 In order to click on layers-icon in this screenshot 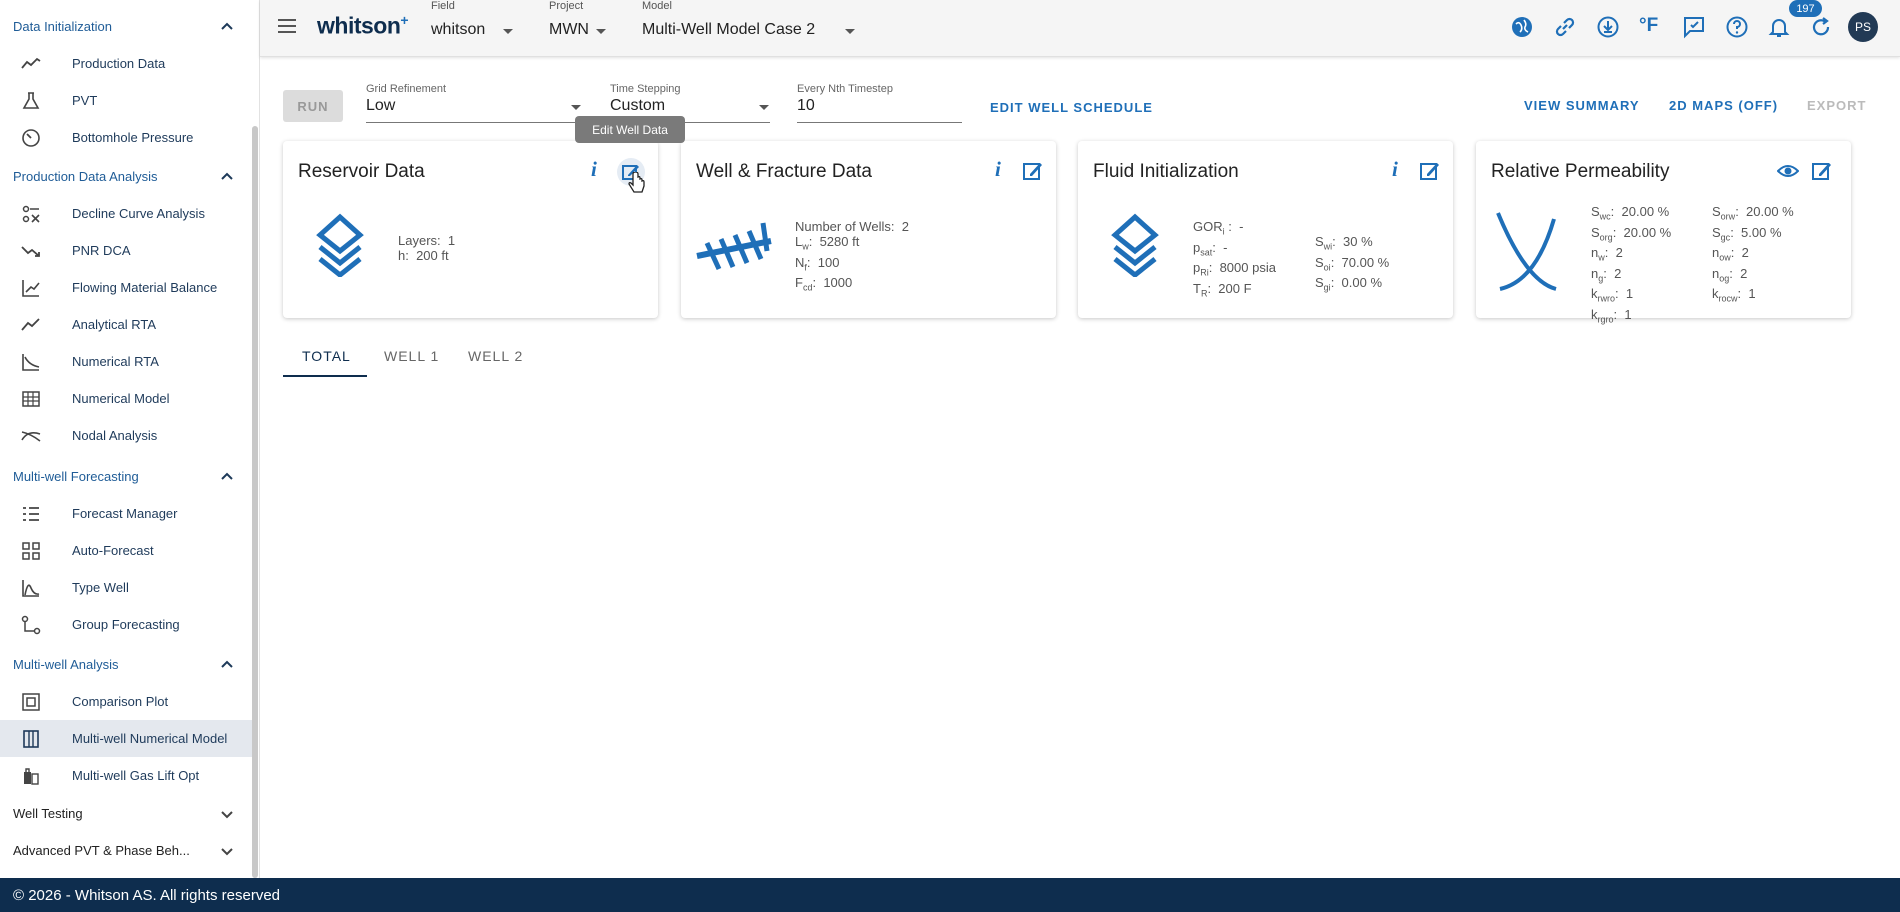, I will do `click(340, 245)`.